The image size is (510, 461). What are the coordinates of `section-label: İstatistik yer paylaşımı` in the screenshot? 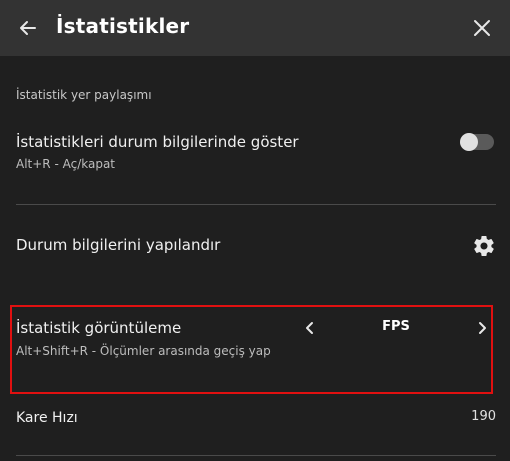 It's located at (84, 95).